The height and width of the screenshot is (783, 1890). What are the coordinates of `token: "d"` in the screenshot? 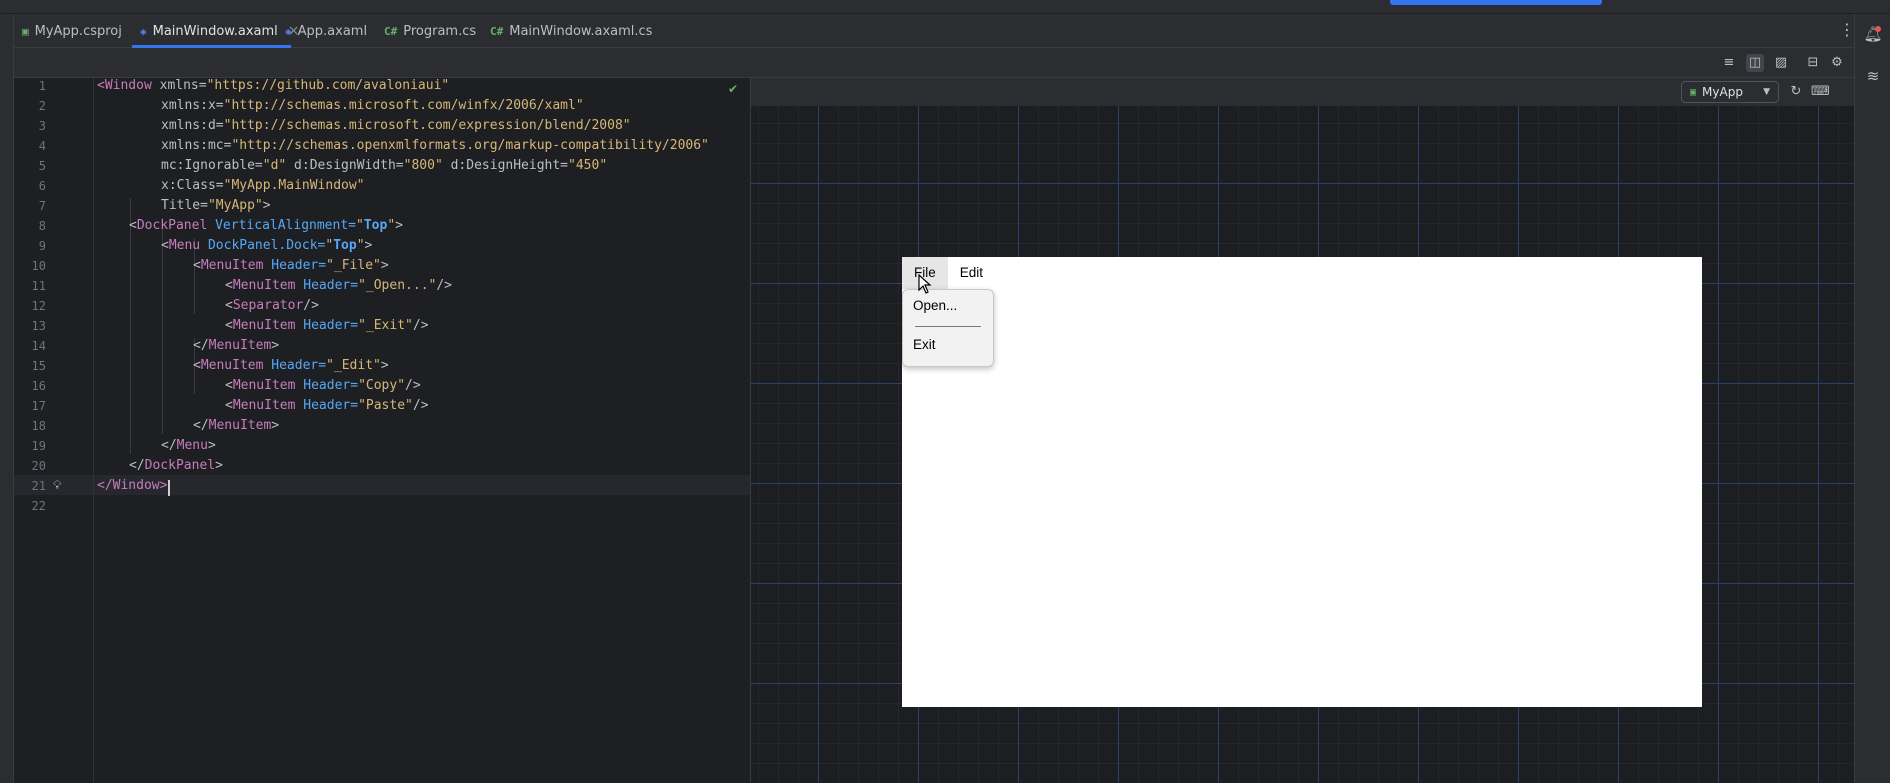 It's located at (274, 165).